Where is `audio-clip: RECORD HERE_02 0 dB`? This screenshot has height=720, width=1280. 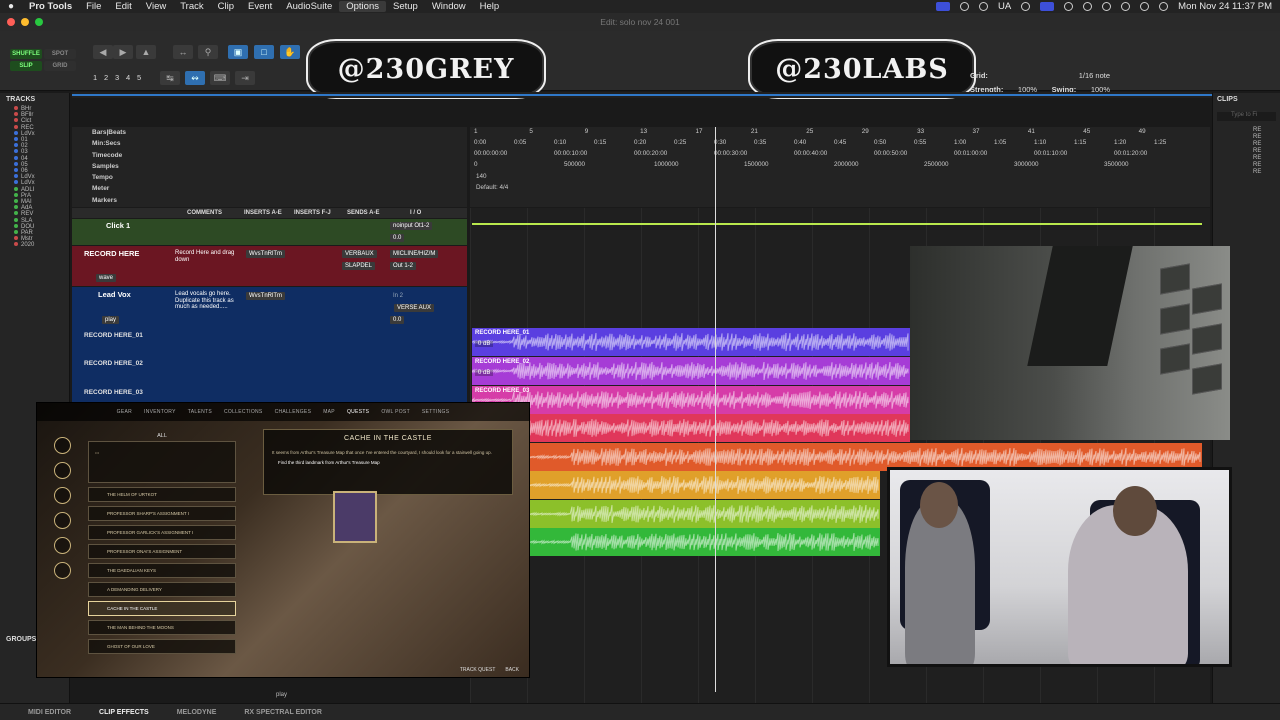
audio-clip: RECORD HERE_02 0 dB is located at coordinates (691, 371).